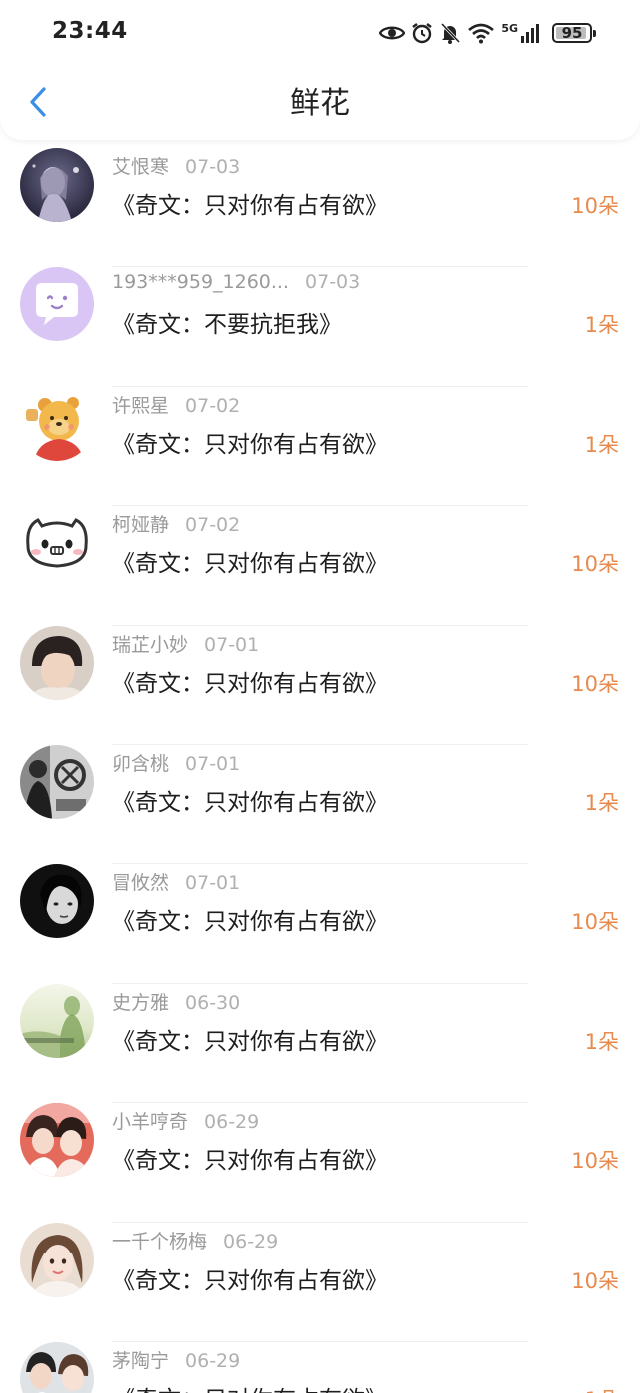  I want to click on sender-line: 193***959_1260... 07-03, so click(236, 282).